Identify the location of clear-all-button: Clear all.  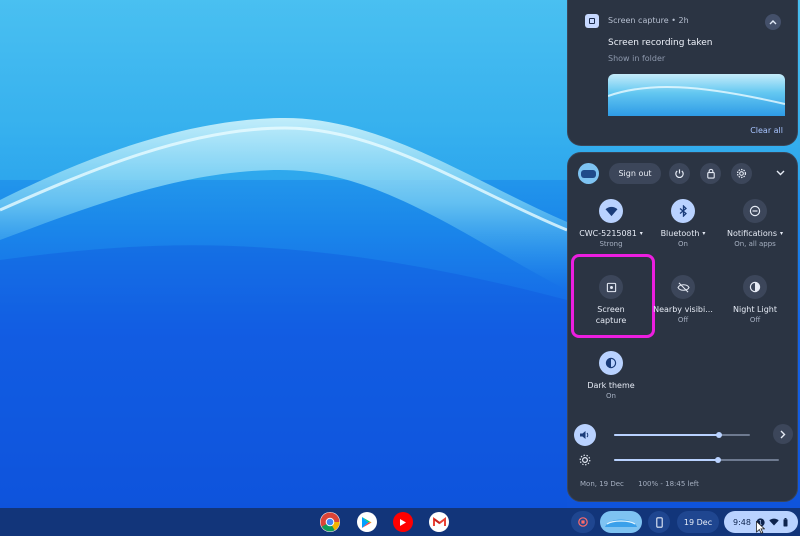
(766, 130).